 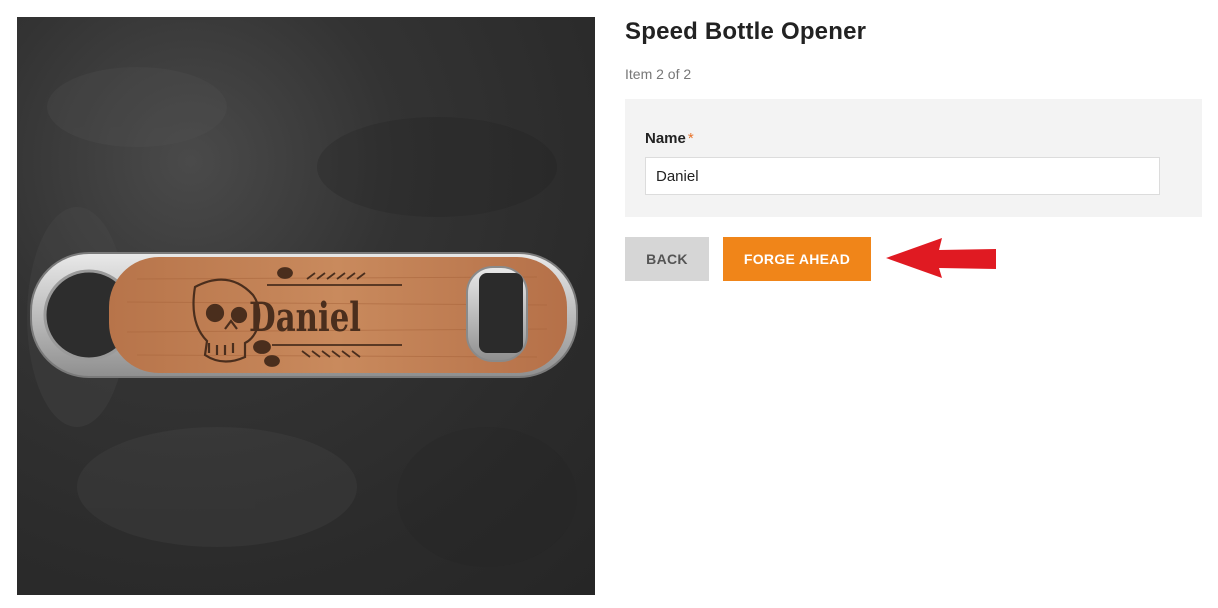 I want to click on engraved-name: Daniel, so click(x=305, y=317).